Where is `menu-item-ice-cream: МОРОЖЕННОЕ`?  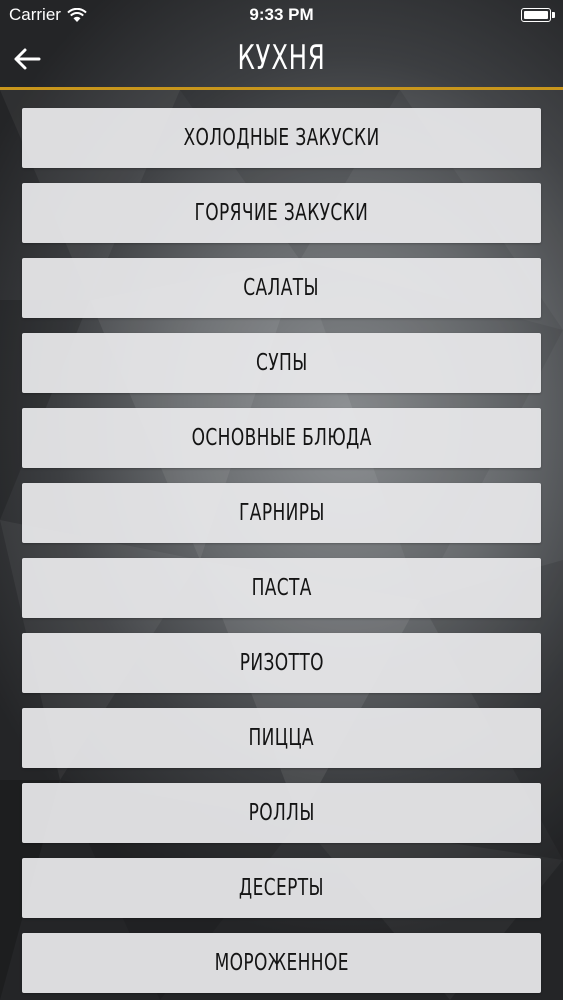 menu-item-ice-cream: МОРОЖЕННОЕ is located at coordinates (281, 963).